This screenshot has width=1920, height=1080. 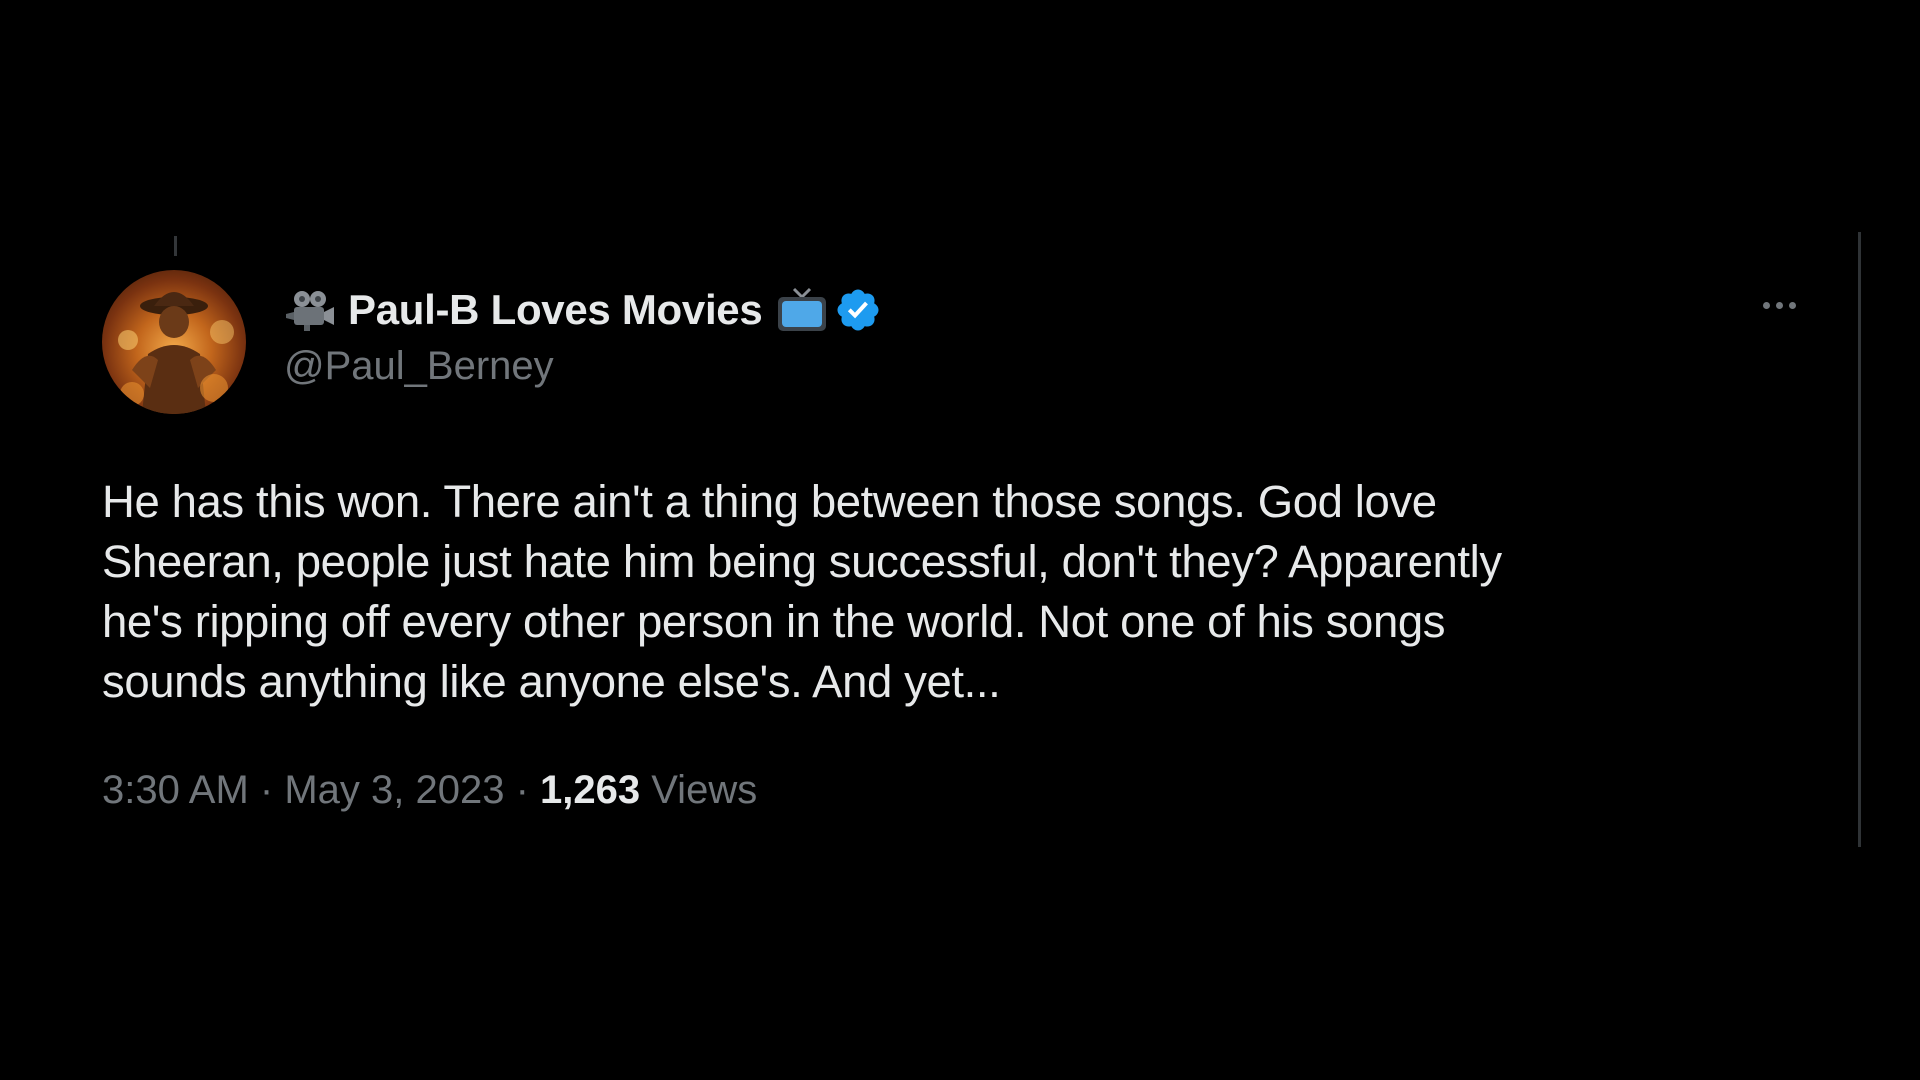 I want to click on avatar-image, so click(x=176, y=353).